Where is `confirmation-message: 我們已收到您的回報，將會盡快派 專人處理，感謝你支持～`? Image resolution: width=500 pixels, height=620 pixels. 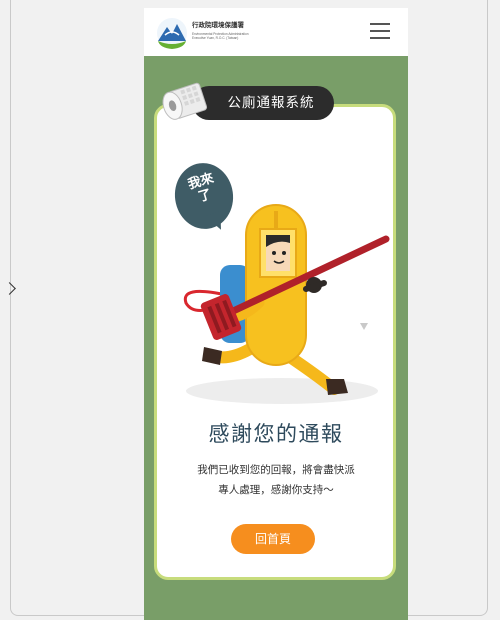 confirmation-message: 我們已收到您的回報，將會盡快派 專人處理，感謝你支持～ is located at coordinates (276, 480).